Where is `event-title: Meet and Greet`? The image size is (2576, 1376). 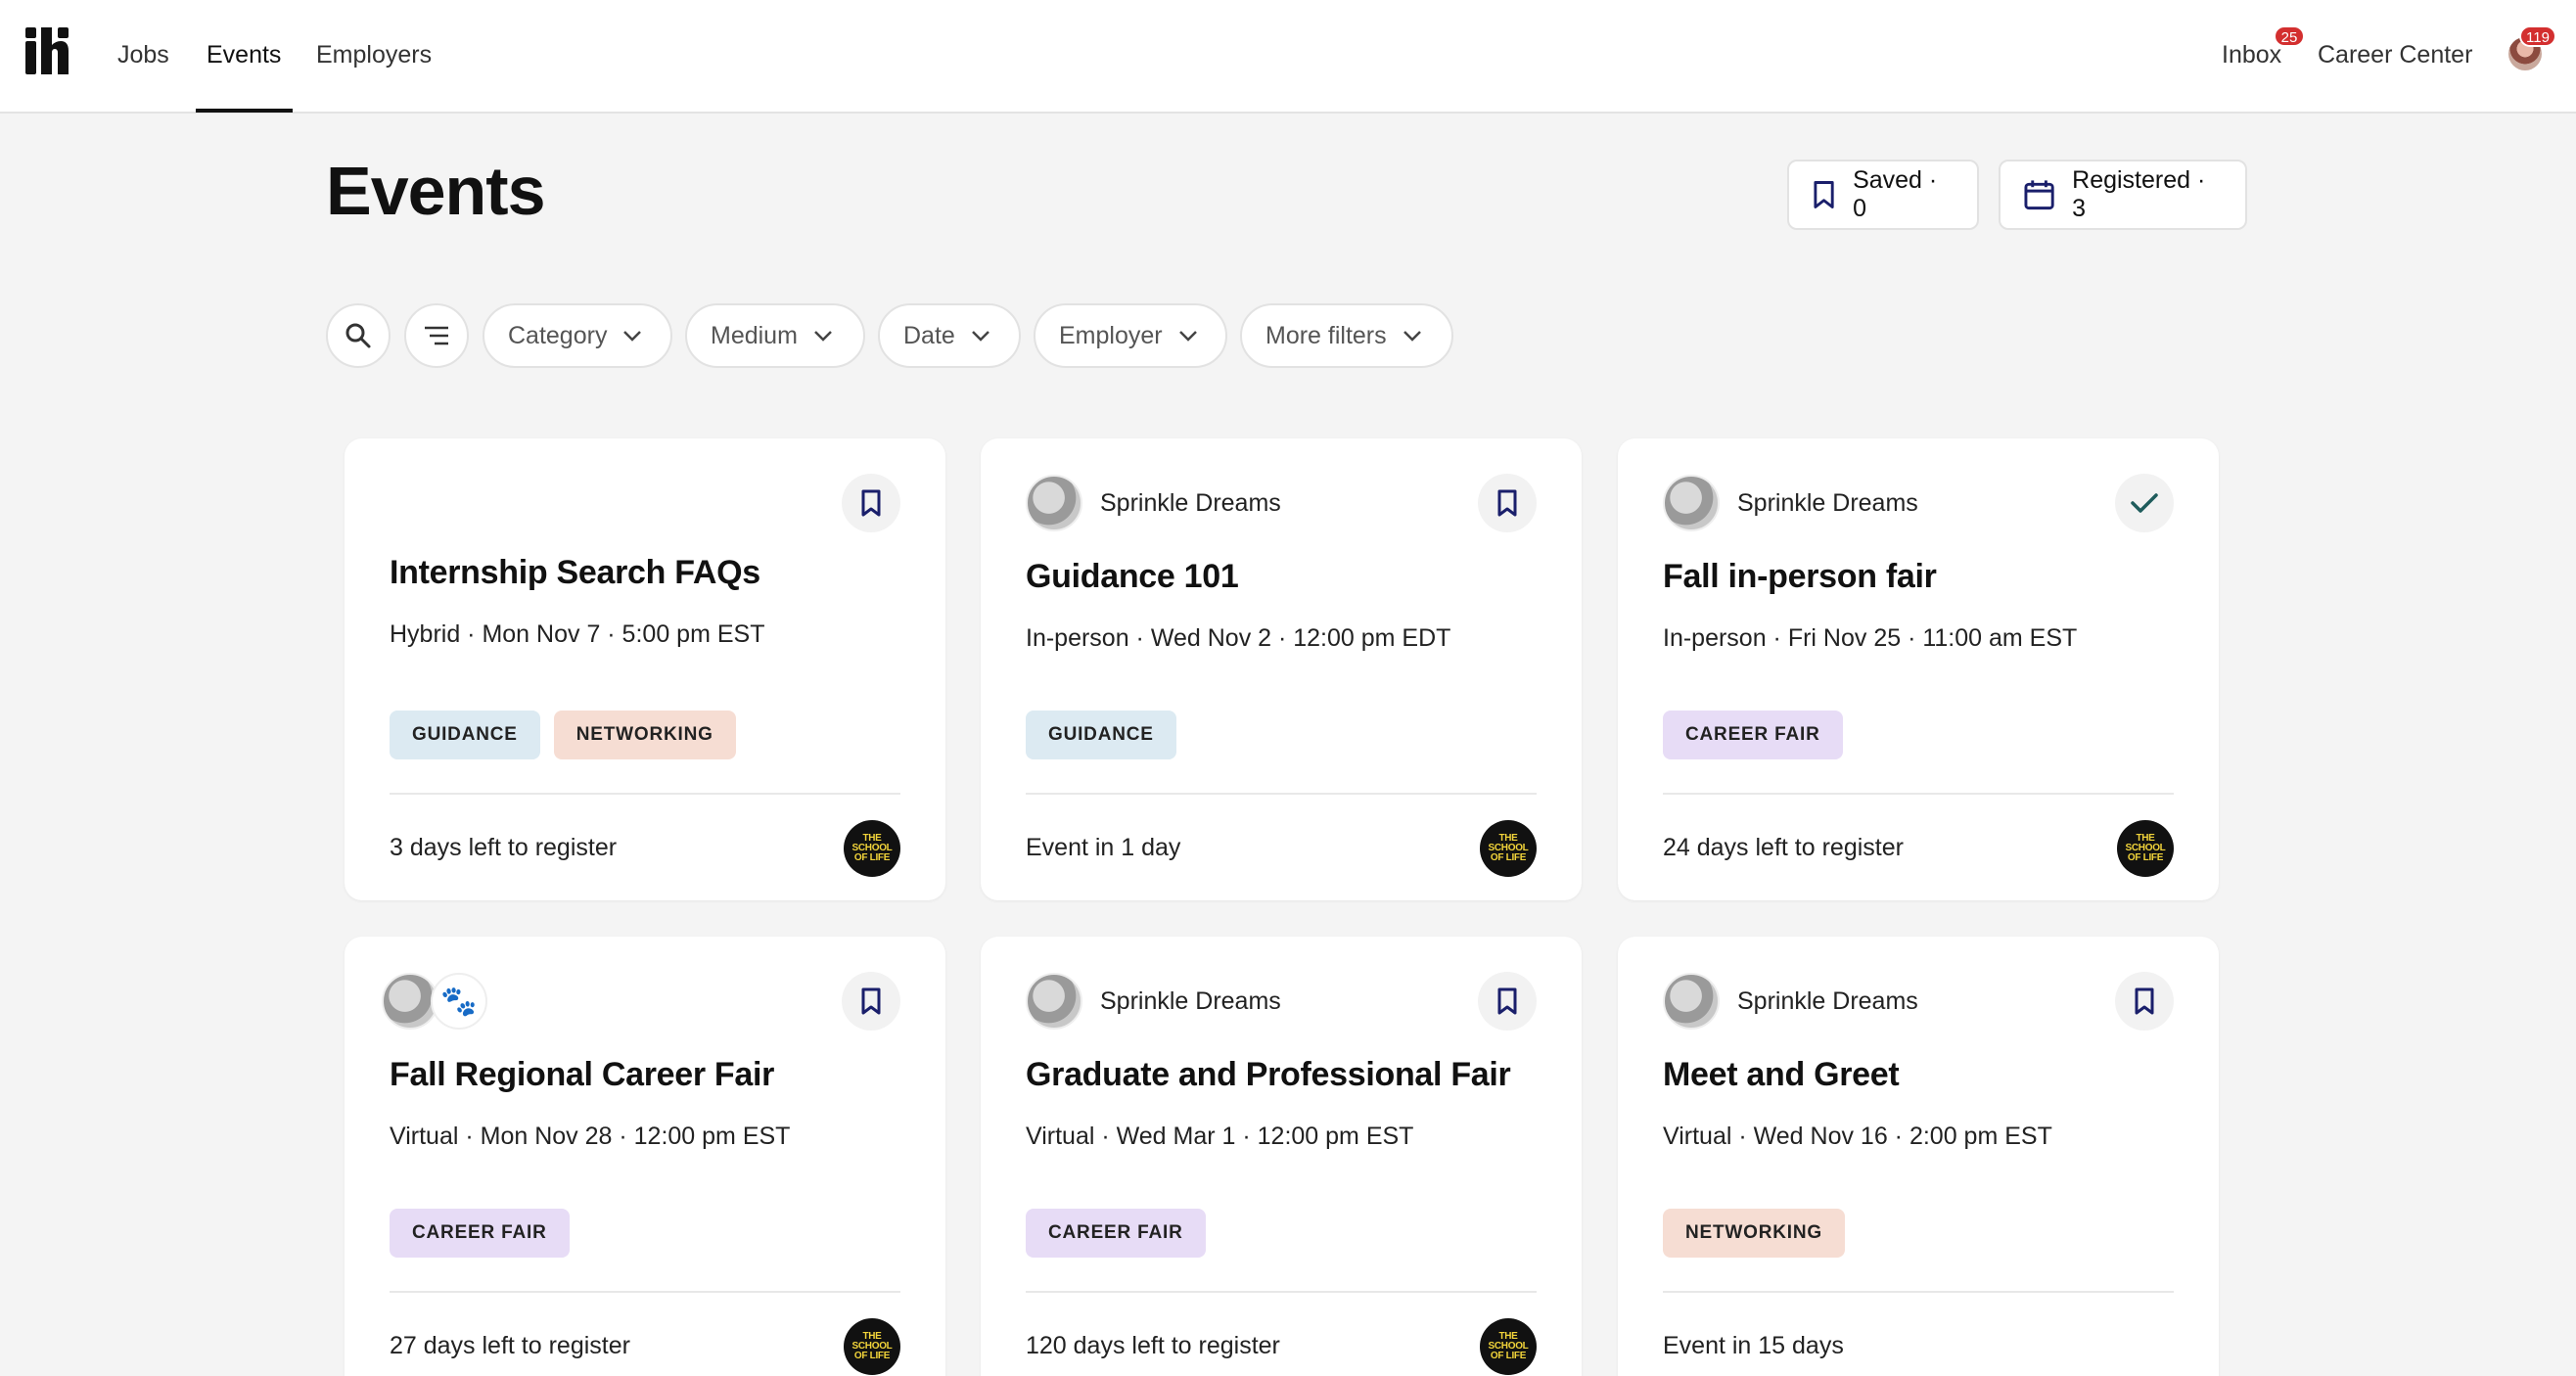
event-title: Meet and Greet is located at coordinates (1782, 1075).